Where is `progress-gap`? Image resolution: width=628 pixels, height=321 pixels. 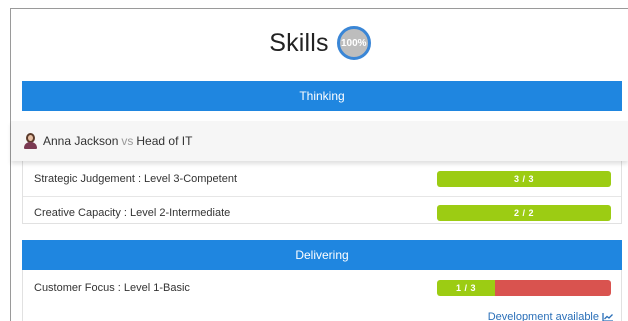 progress-gap is located at coordinates (552, 288).